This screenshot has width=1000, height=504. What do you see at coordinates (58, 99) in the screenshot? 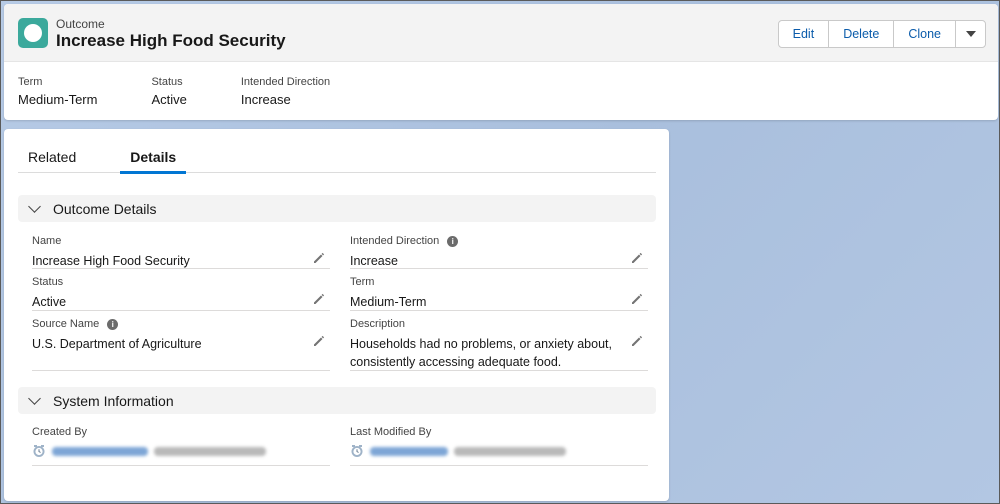
I see `highlight-value: Medium-Term` at bounding box center [58, 99].